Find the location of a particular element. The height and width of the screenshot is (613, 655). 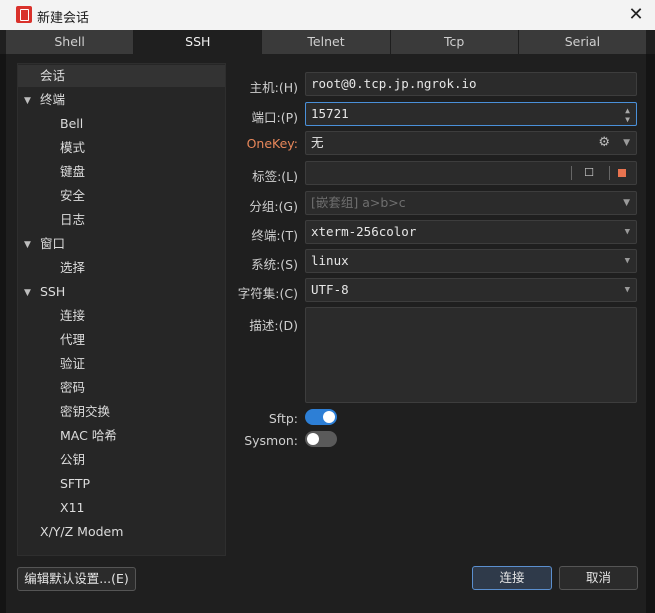

tree-item-bell: Bell is located at coordinates (71, 124).